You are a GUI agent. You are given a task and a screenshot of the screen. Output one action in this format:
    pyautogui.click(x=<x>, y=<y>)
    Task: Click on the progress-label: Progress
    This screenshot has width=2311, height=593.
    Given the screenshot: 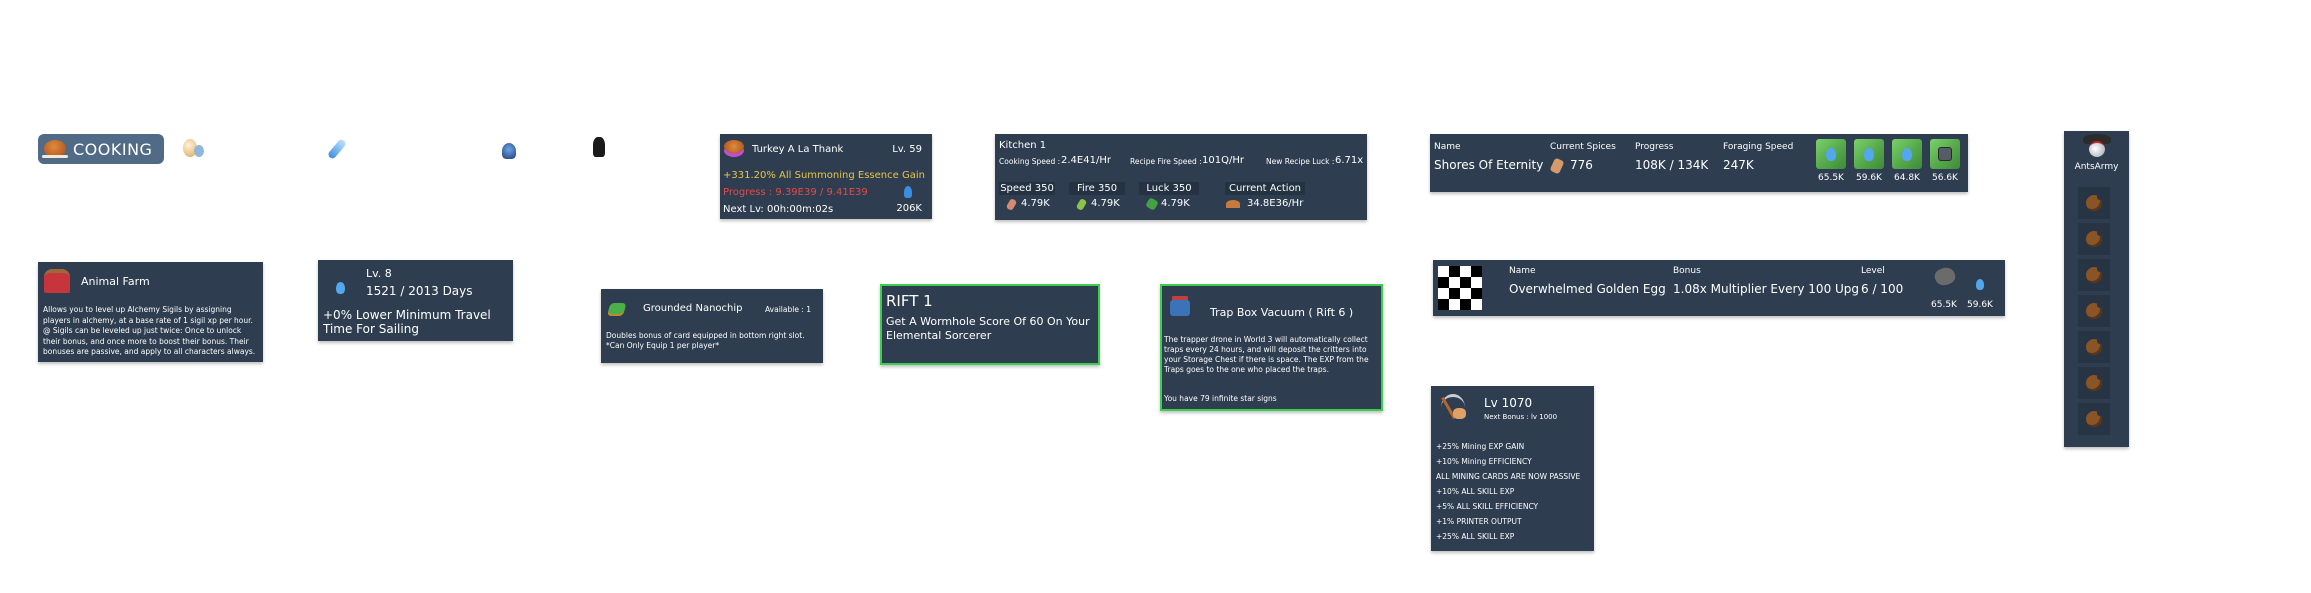 What is the action you would take?
    pyautogui.click(x=1654, y=147)
    